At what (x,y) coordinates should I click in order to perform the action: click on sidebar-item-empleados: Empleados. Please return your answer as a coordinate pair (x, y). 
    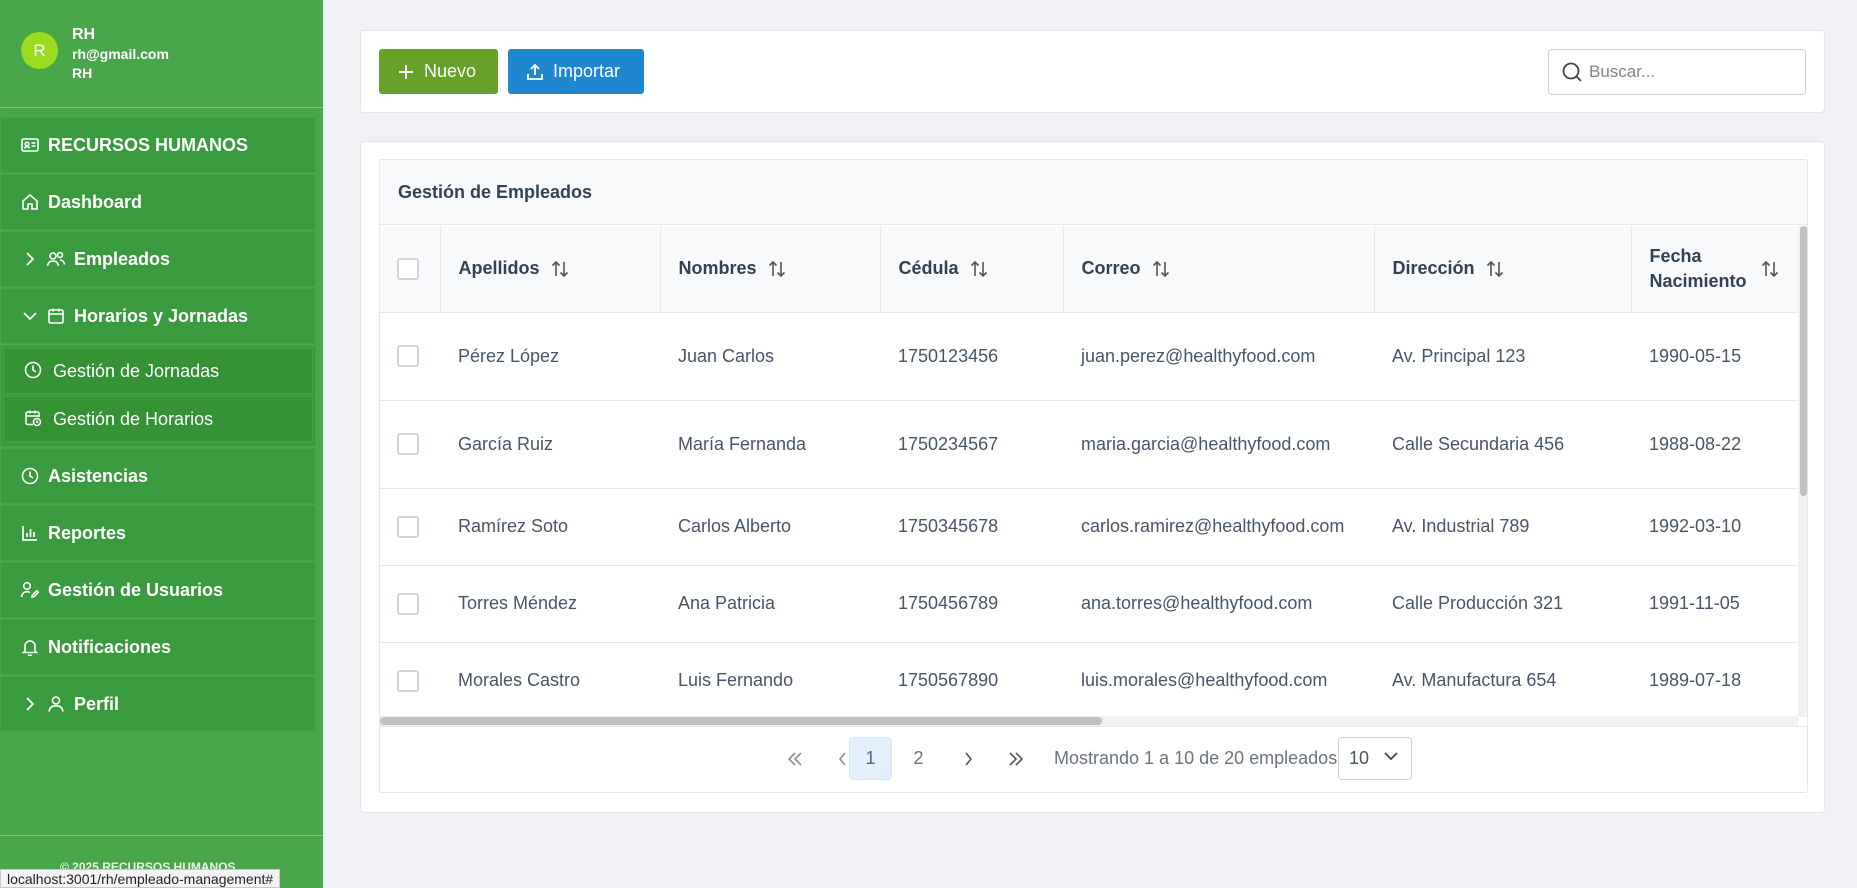
    Looking at the image, I should click on (158, 259).